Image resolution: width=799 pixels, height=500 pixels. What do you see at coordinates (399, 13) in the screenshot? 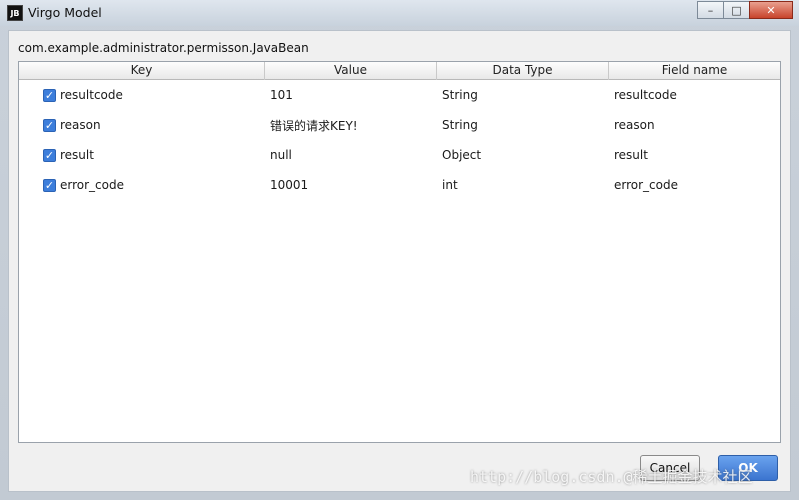
I see `title-bar: JB Virgo Model – □ ✕` at bounding box center [399, 13].